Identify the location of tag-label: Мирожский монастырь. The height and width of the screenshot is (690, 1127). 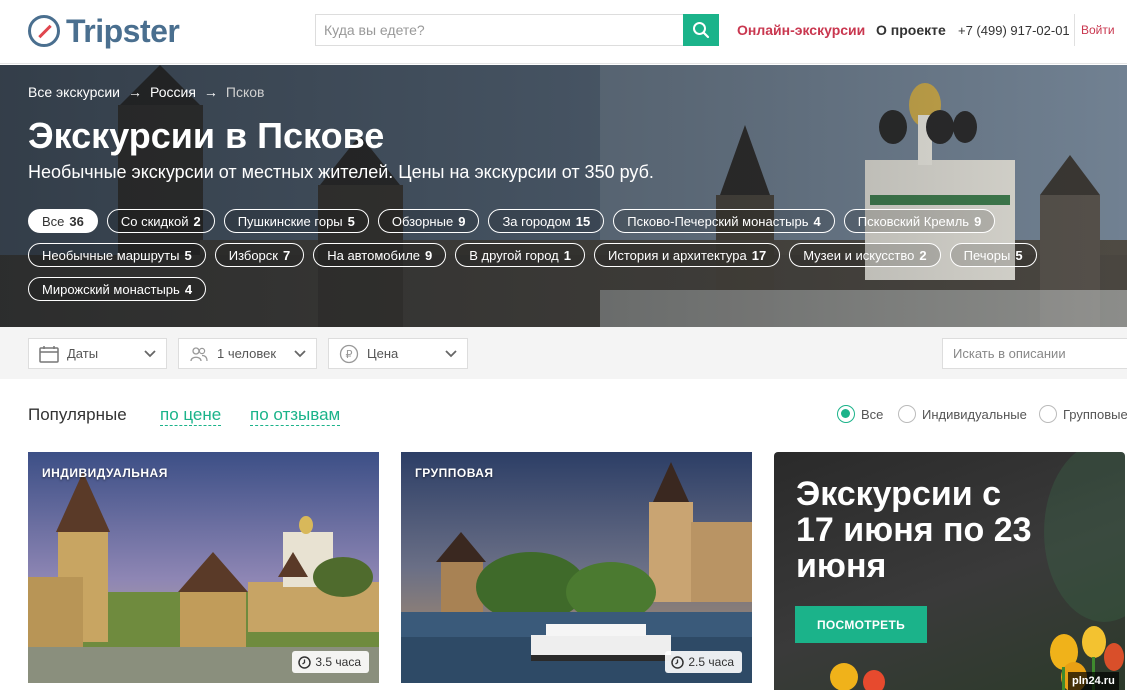
(111, 289).